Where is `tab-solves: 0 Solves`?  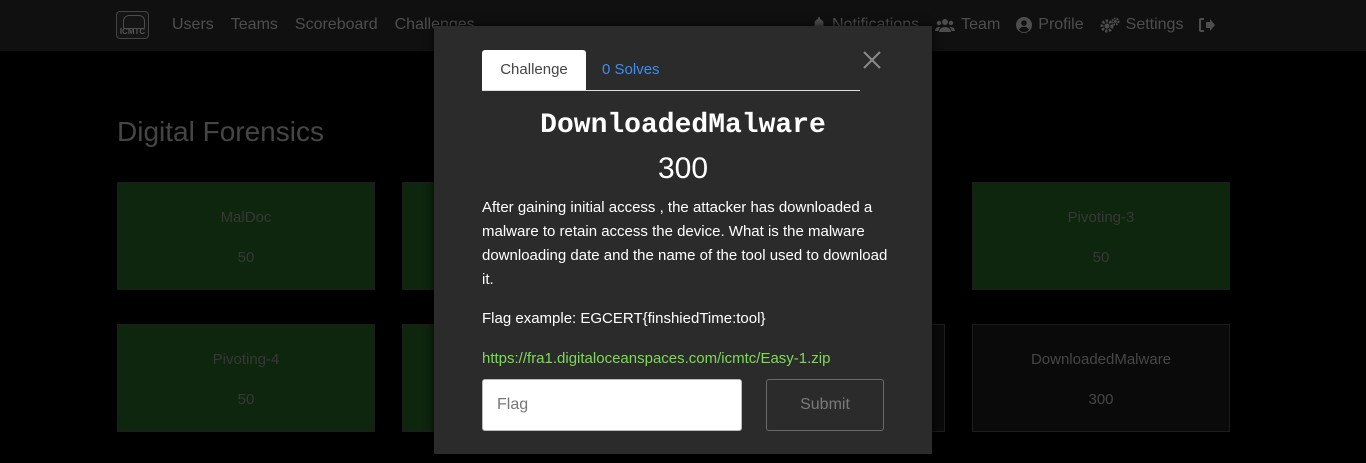
tab-solves: 0 Solves is located at coordinates (631, 70).